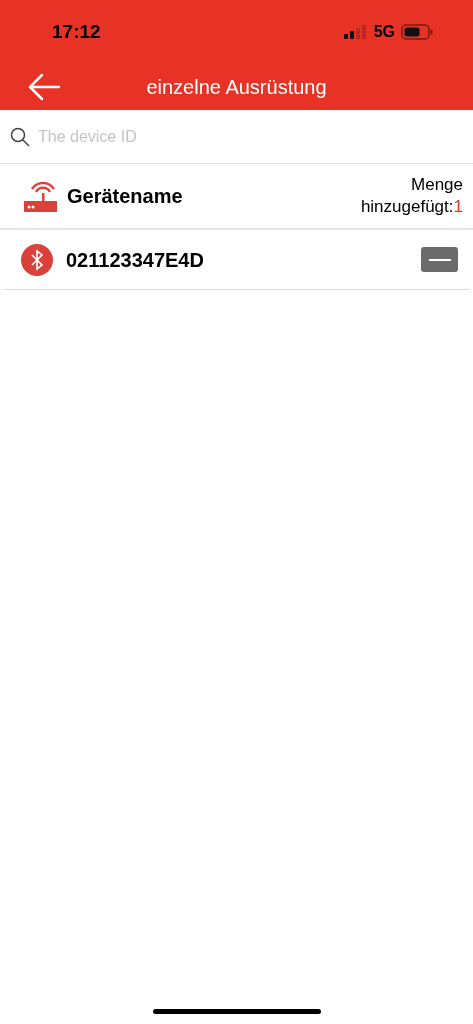  Describe the element at coordinates (458, 207) in the screenshot. I see `added-count: 1` at that location.